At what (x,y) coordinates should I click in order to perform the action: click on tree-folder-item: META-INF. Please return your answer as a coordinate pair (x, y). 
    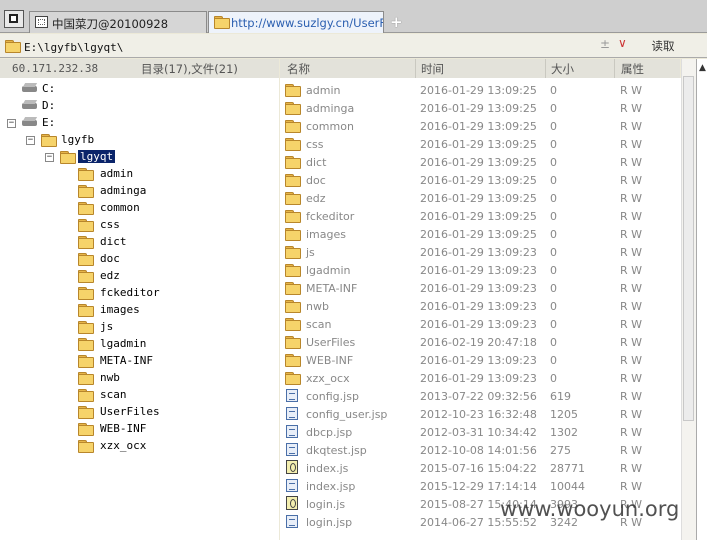
    Looking at the image, I should click on (110, 361).